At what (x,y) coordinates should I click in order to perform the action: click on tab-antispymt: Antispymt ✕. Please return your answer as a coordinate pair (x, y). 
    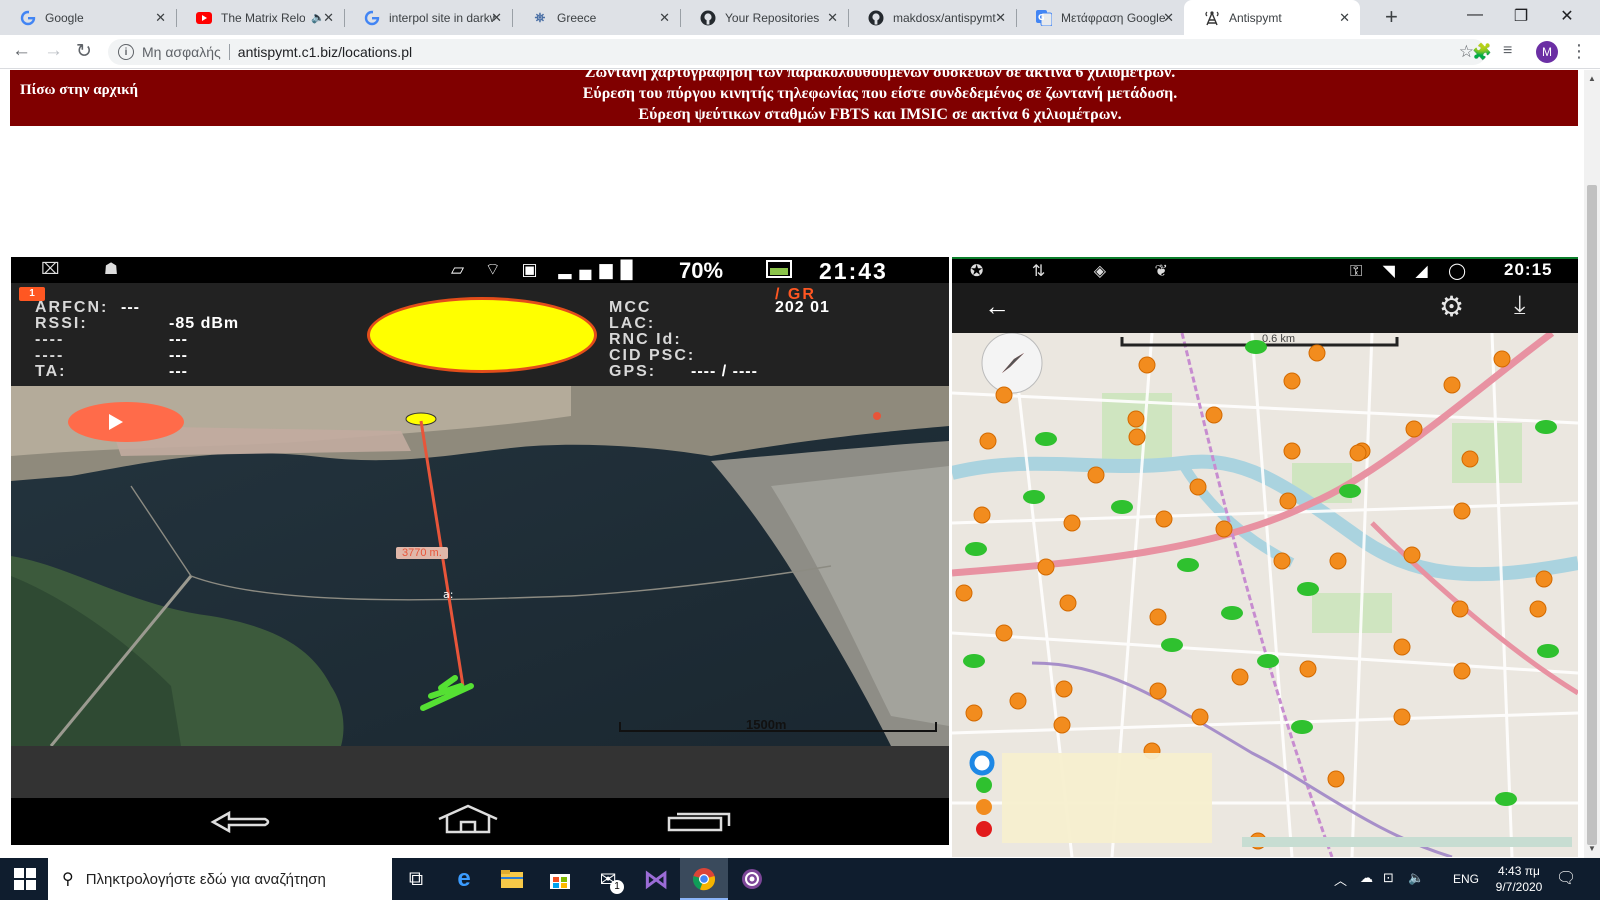
    Looking at the image, I should click on (1272, 17).